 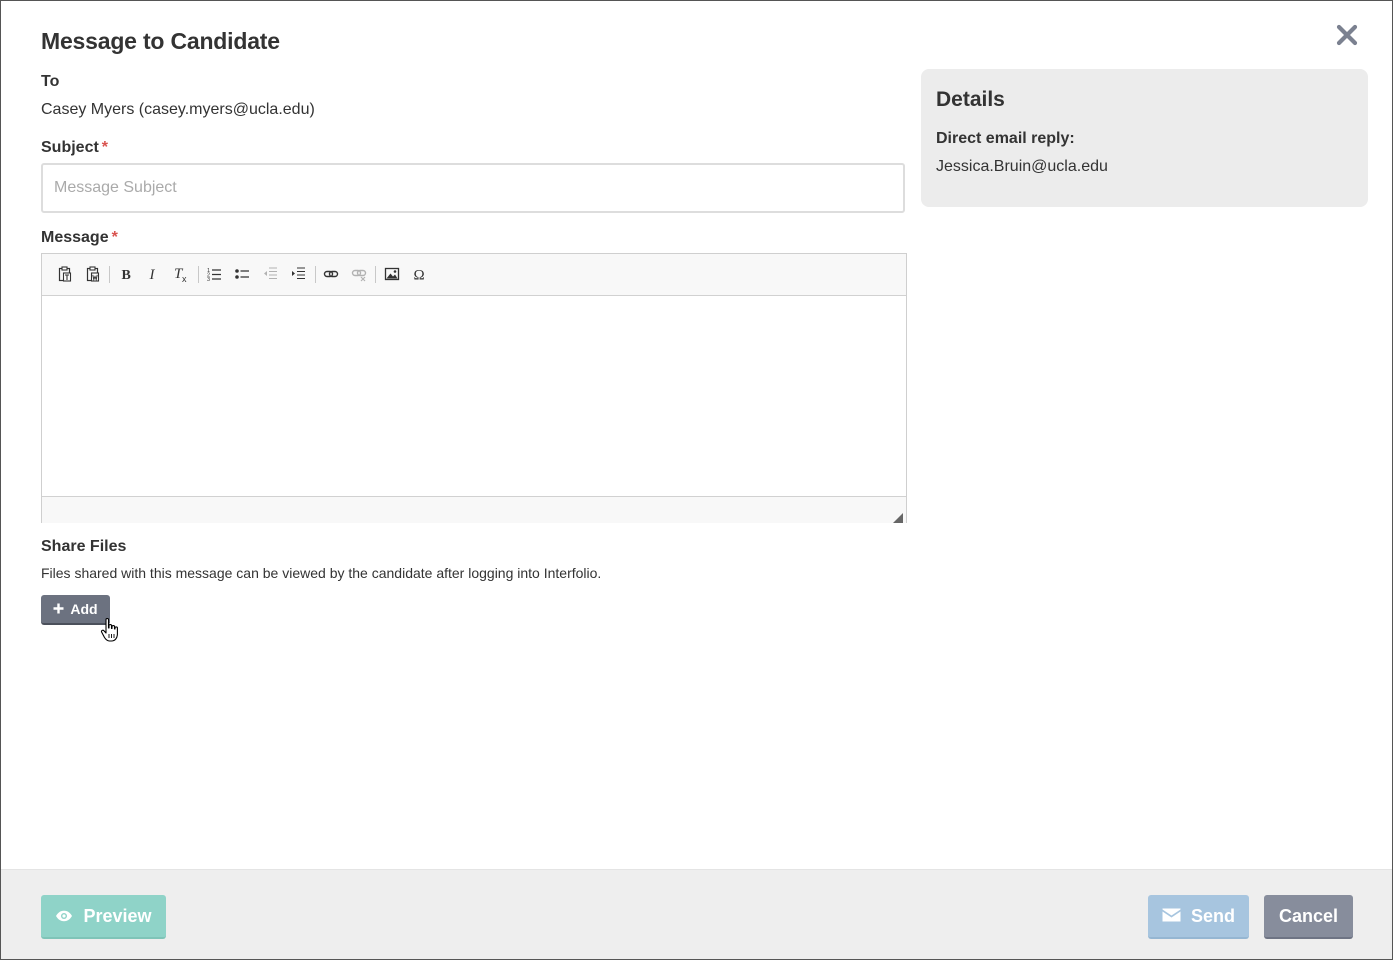 I want to click on indent-icon, so click(x=298, y=274).